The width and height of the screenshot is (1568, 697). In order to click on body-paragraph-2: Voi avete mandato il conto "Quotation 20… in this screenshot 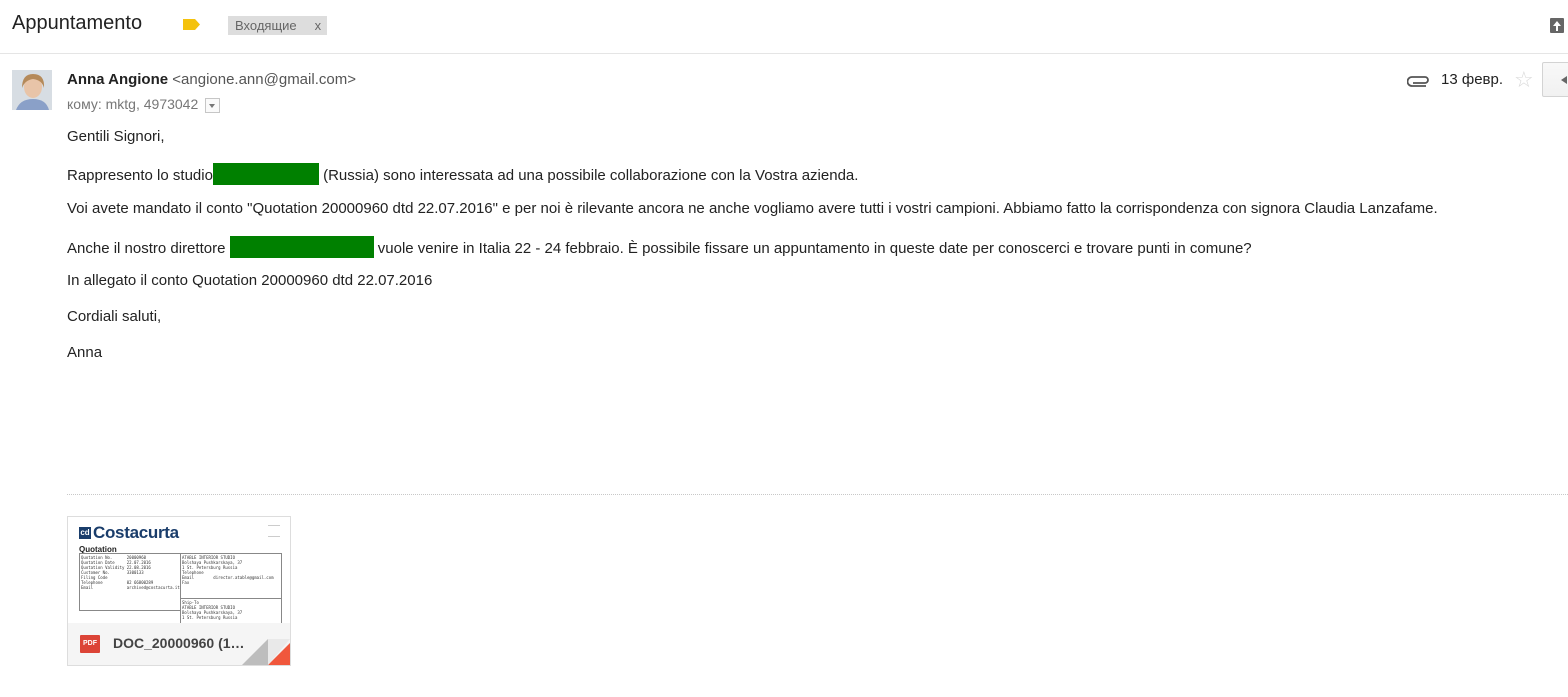, I will do `click(752, 208)`.